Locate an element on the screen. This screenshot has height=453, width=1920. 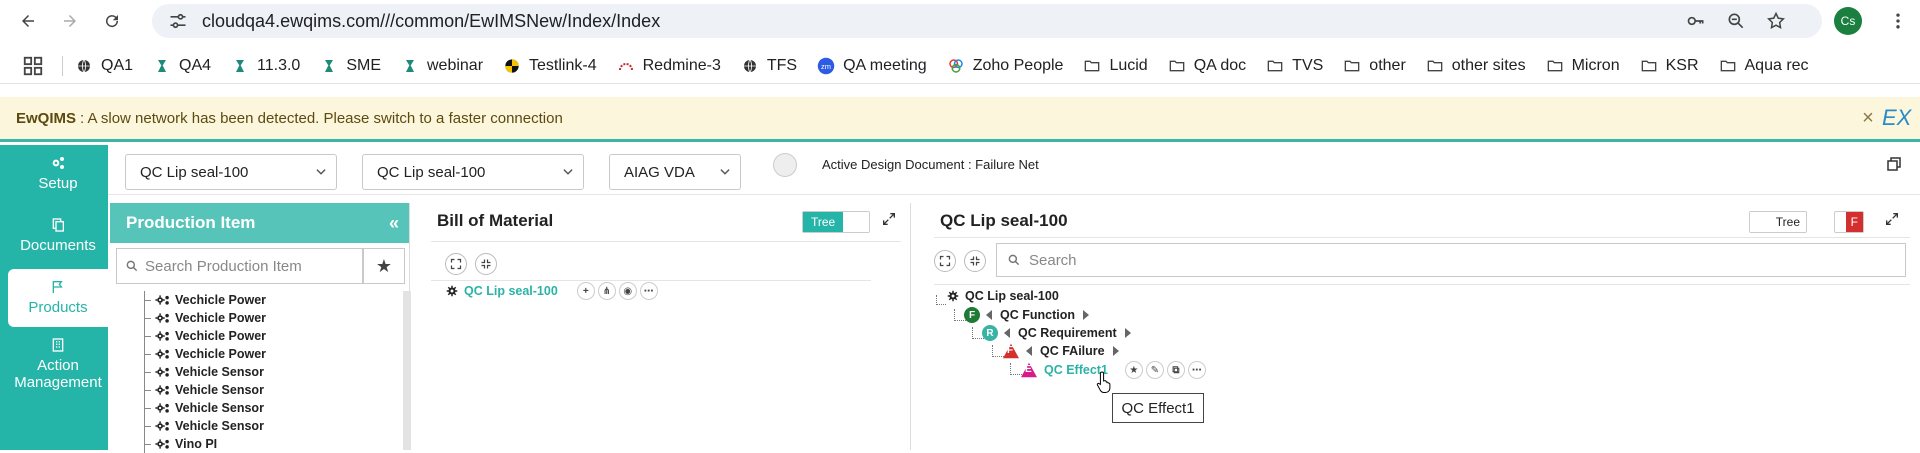
bookmark-webinar: webinar is located at coordinates (442, 66).